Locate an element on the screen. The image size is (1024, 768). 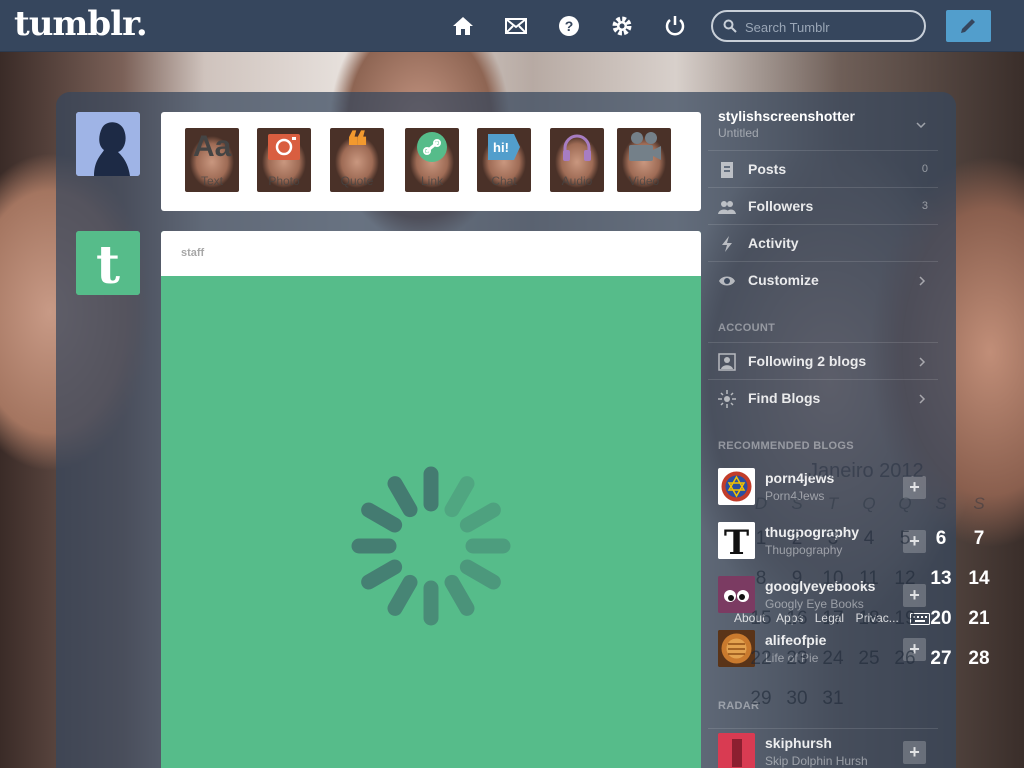
text-icon: Aa is located at coordinates (212, 146).